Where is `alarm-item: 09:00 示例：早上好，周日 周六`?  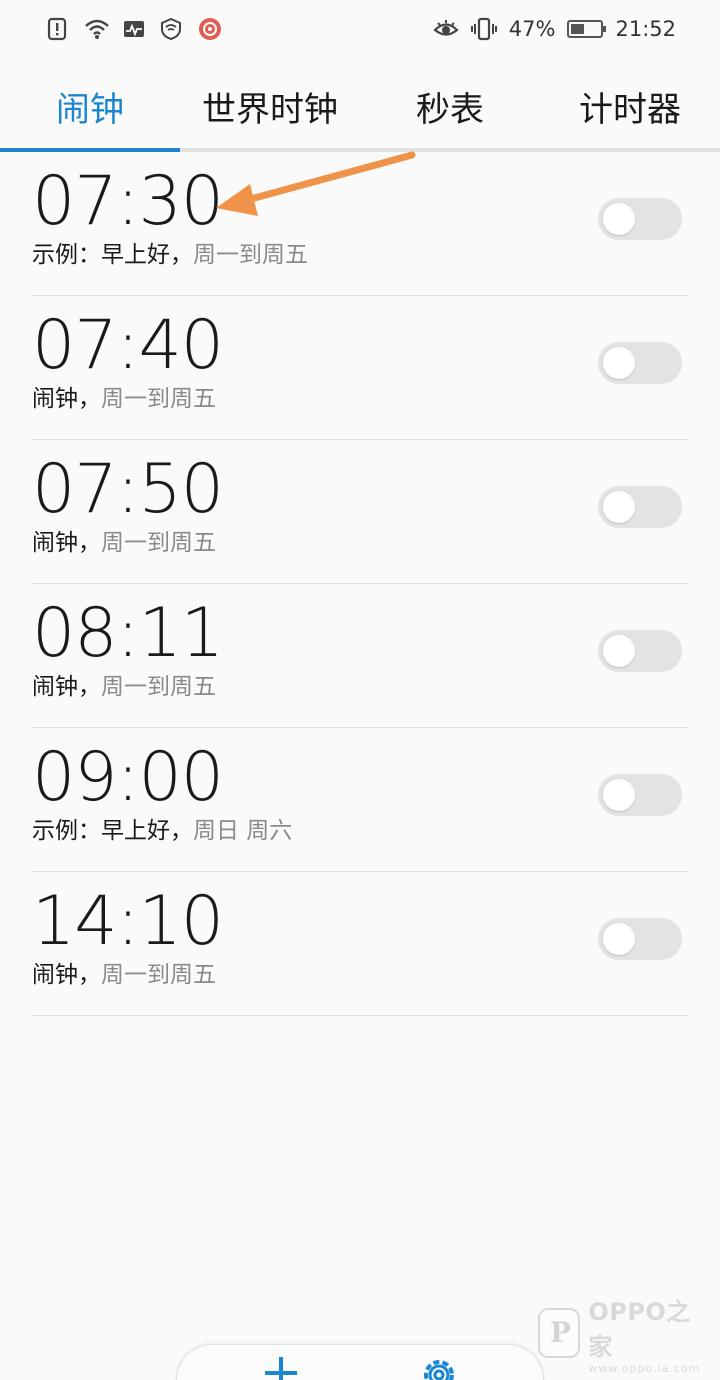 alarm-item: 09:00 示例：早上好，周日 周六 is located at coordinates (360, 800).